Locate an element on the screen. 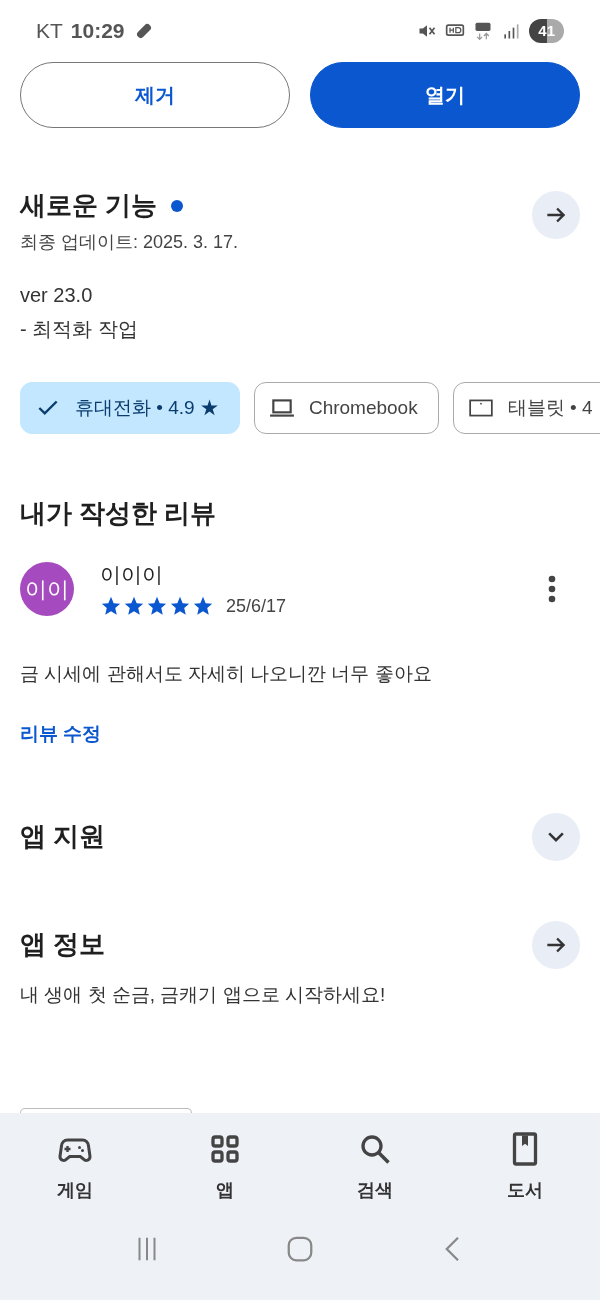 This screenshot has width=600, height=1300. open-button: 열기 is located at coordinates (445, 95).